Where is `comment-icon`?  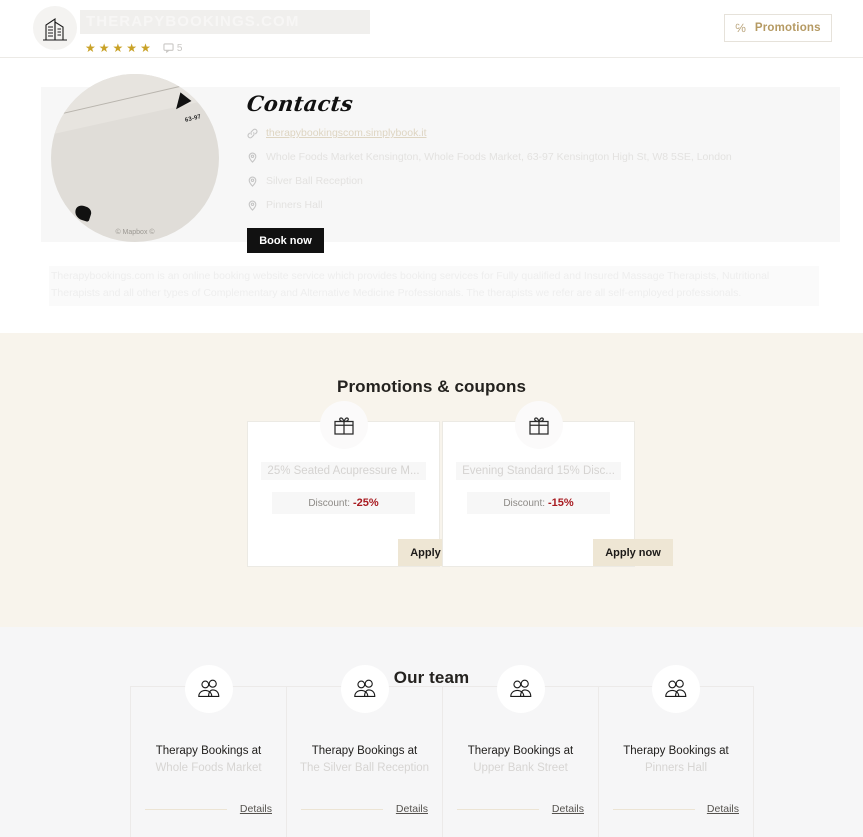
comment-icon is located at coordinates (168, 48).